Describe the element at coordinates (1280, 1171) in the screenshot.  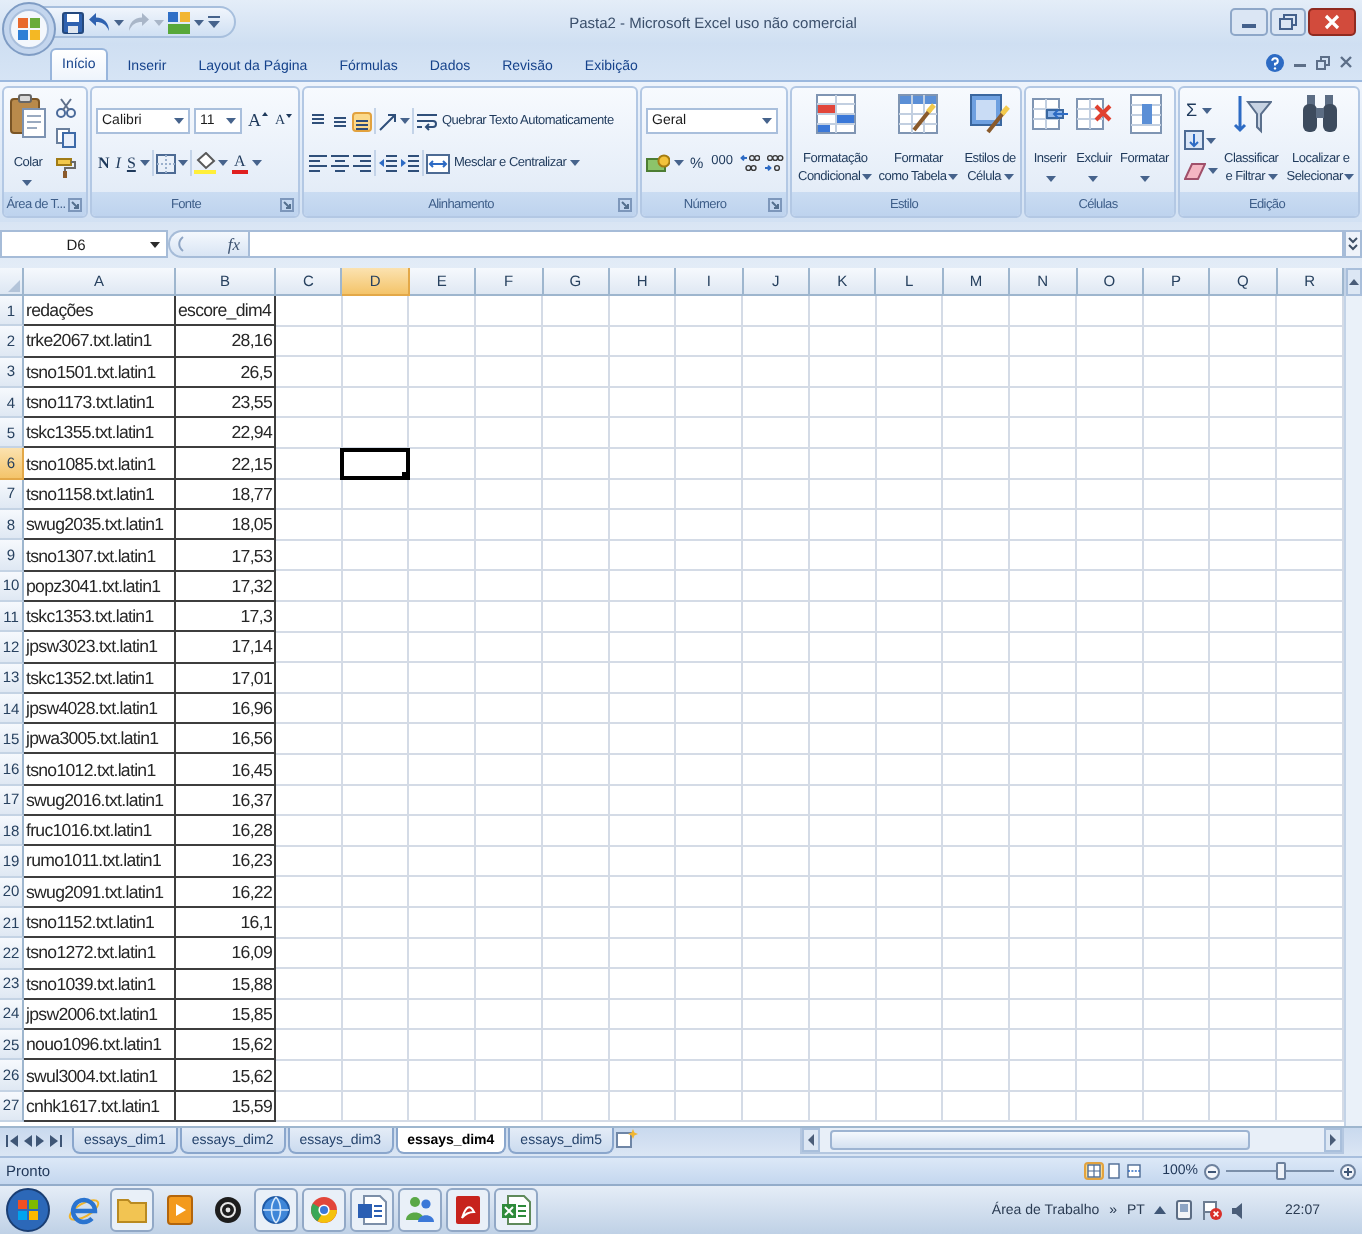
I see `zoom-slider-thumb` at that location.